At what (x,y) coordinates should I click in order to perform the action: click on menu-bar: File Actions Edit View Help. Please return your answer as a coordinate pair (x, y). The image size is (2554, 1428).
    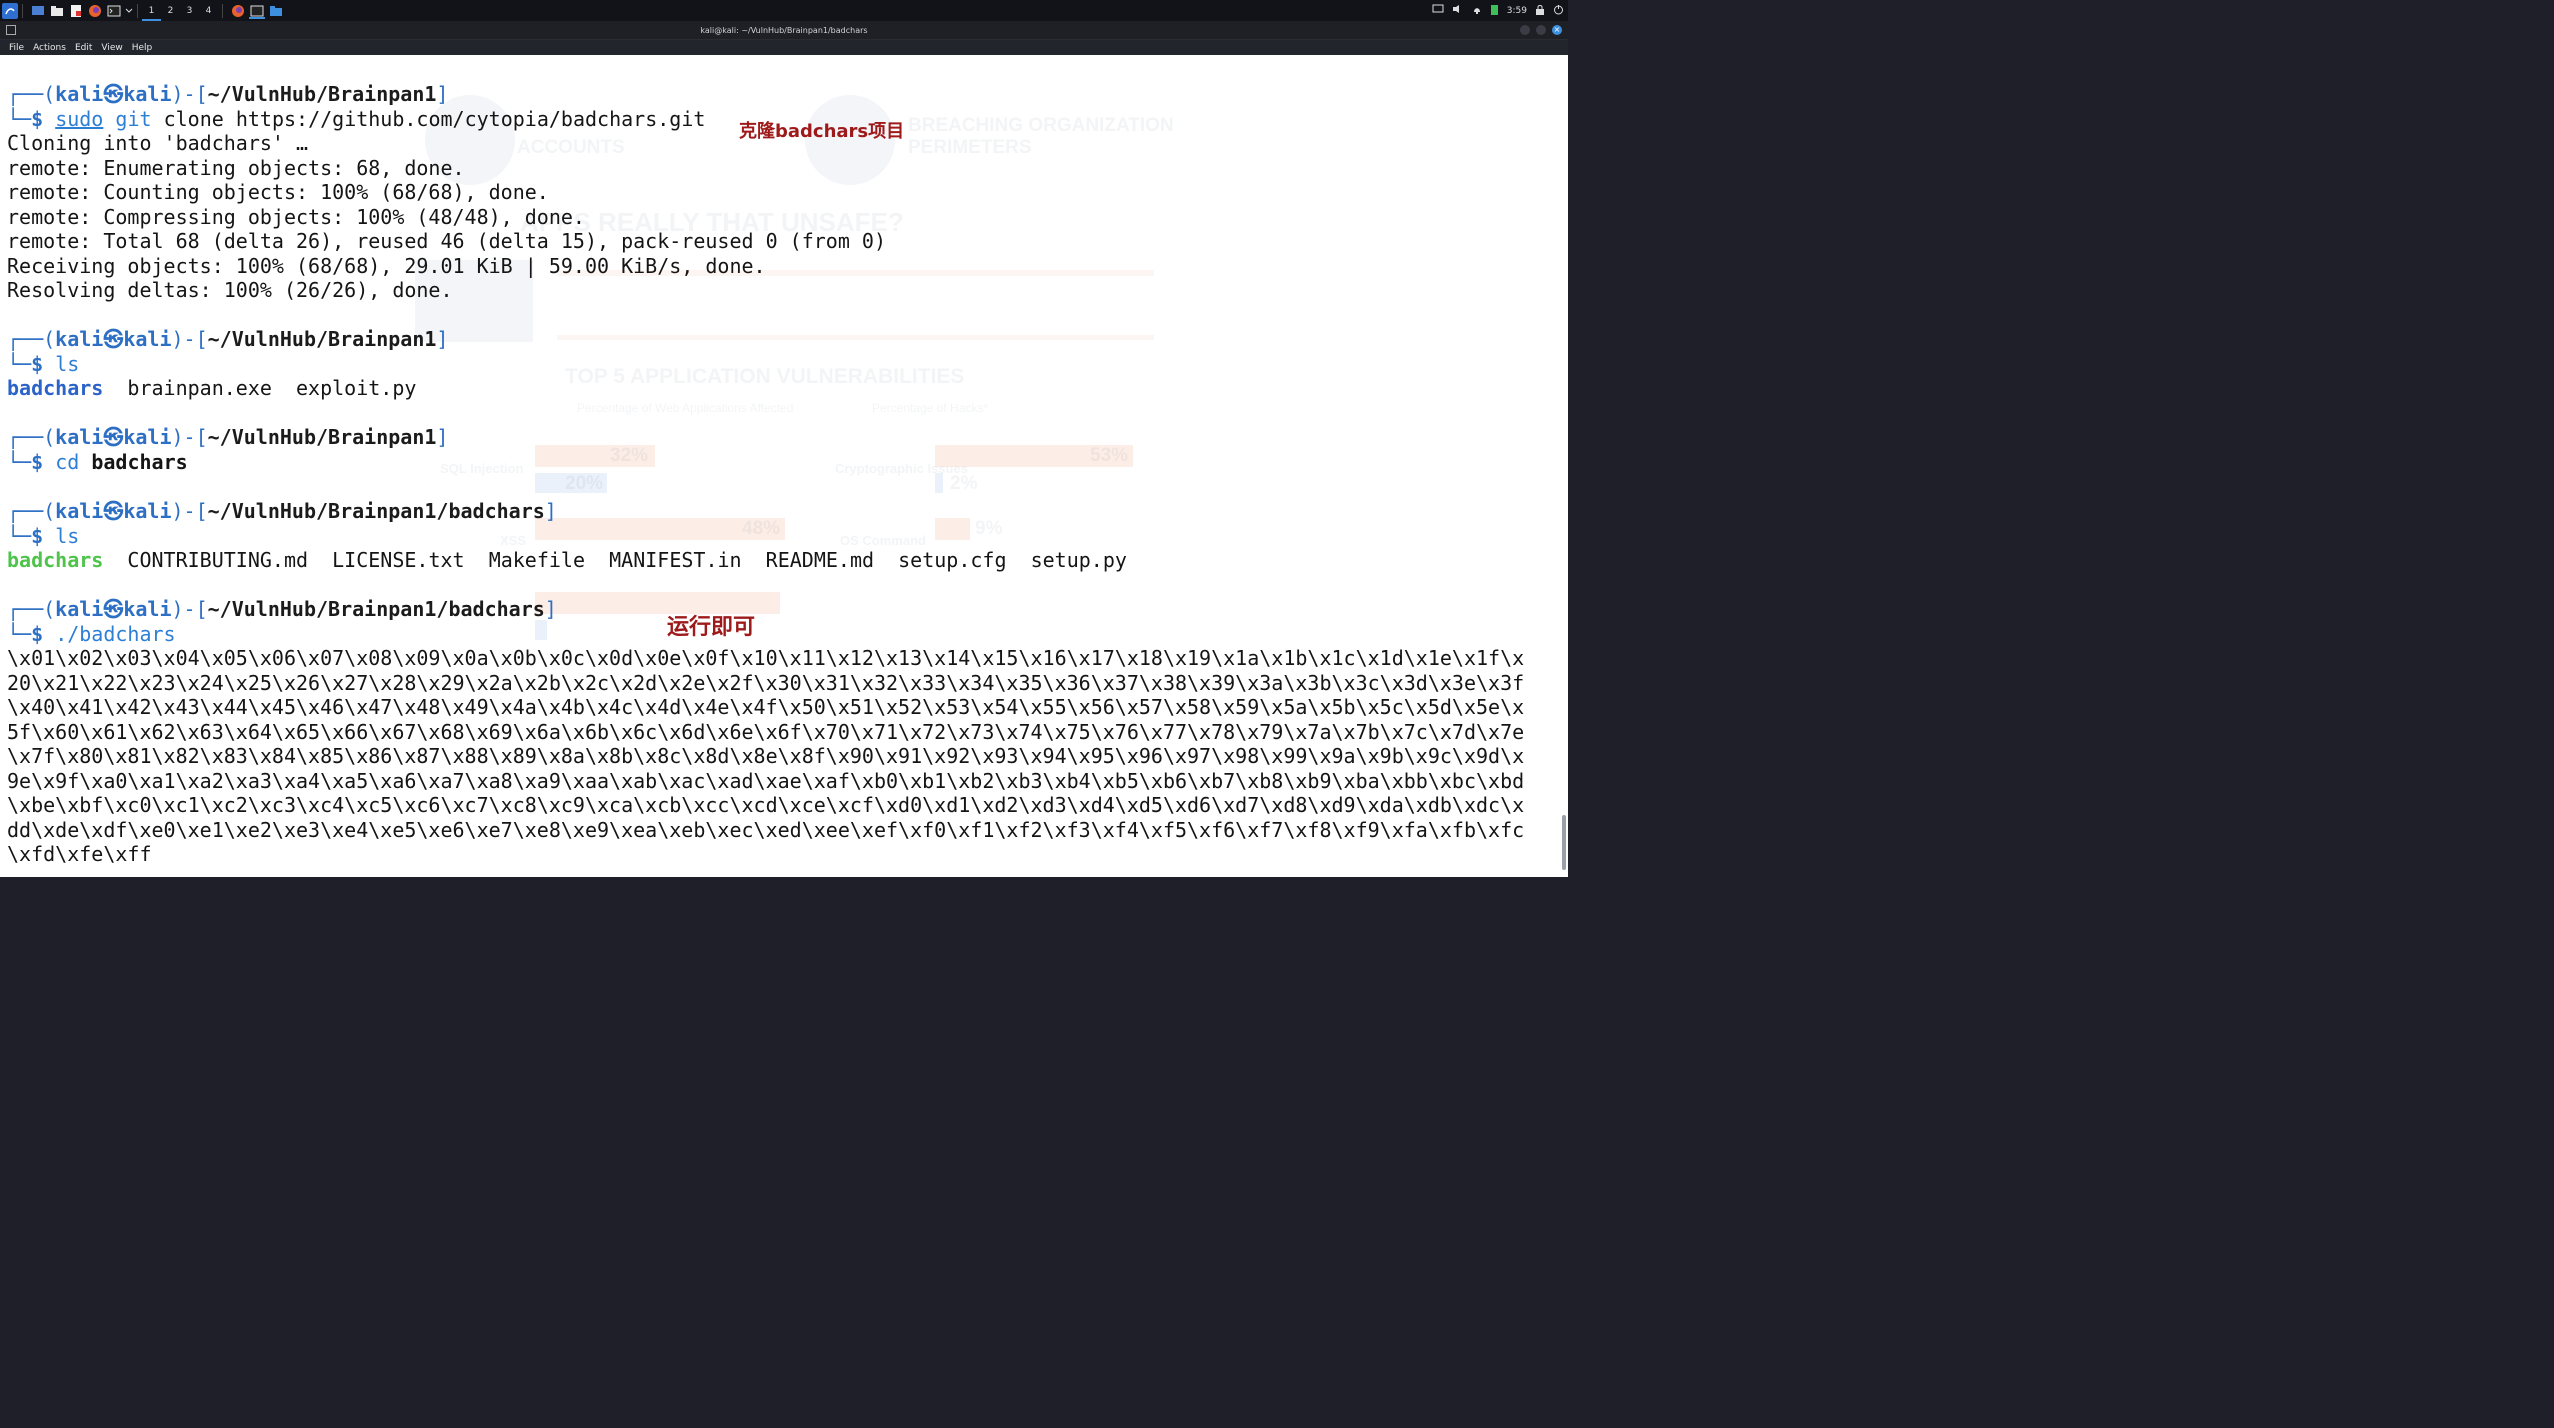
    Looking at the image, I should click on (784, 47).